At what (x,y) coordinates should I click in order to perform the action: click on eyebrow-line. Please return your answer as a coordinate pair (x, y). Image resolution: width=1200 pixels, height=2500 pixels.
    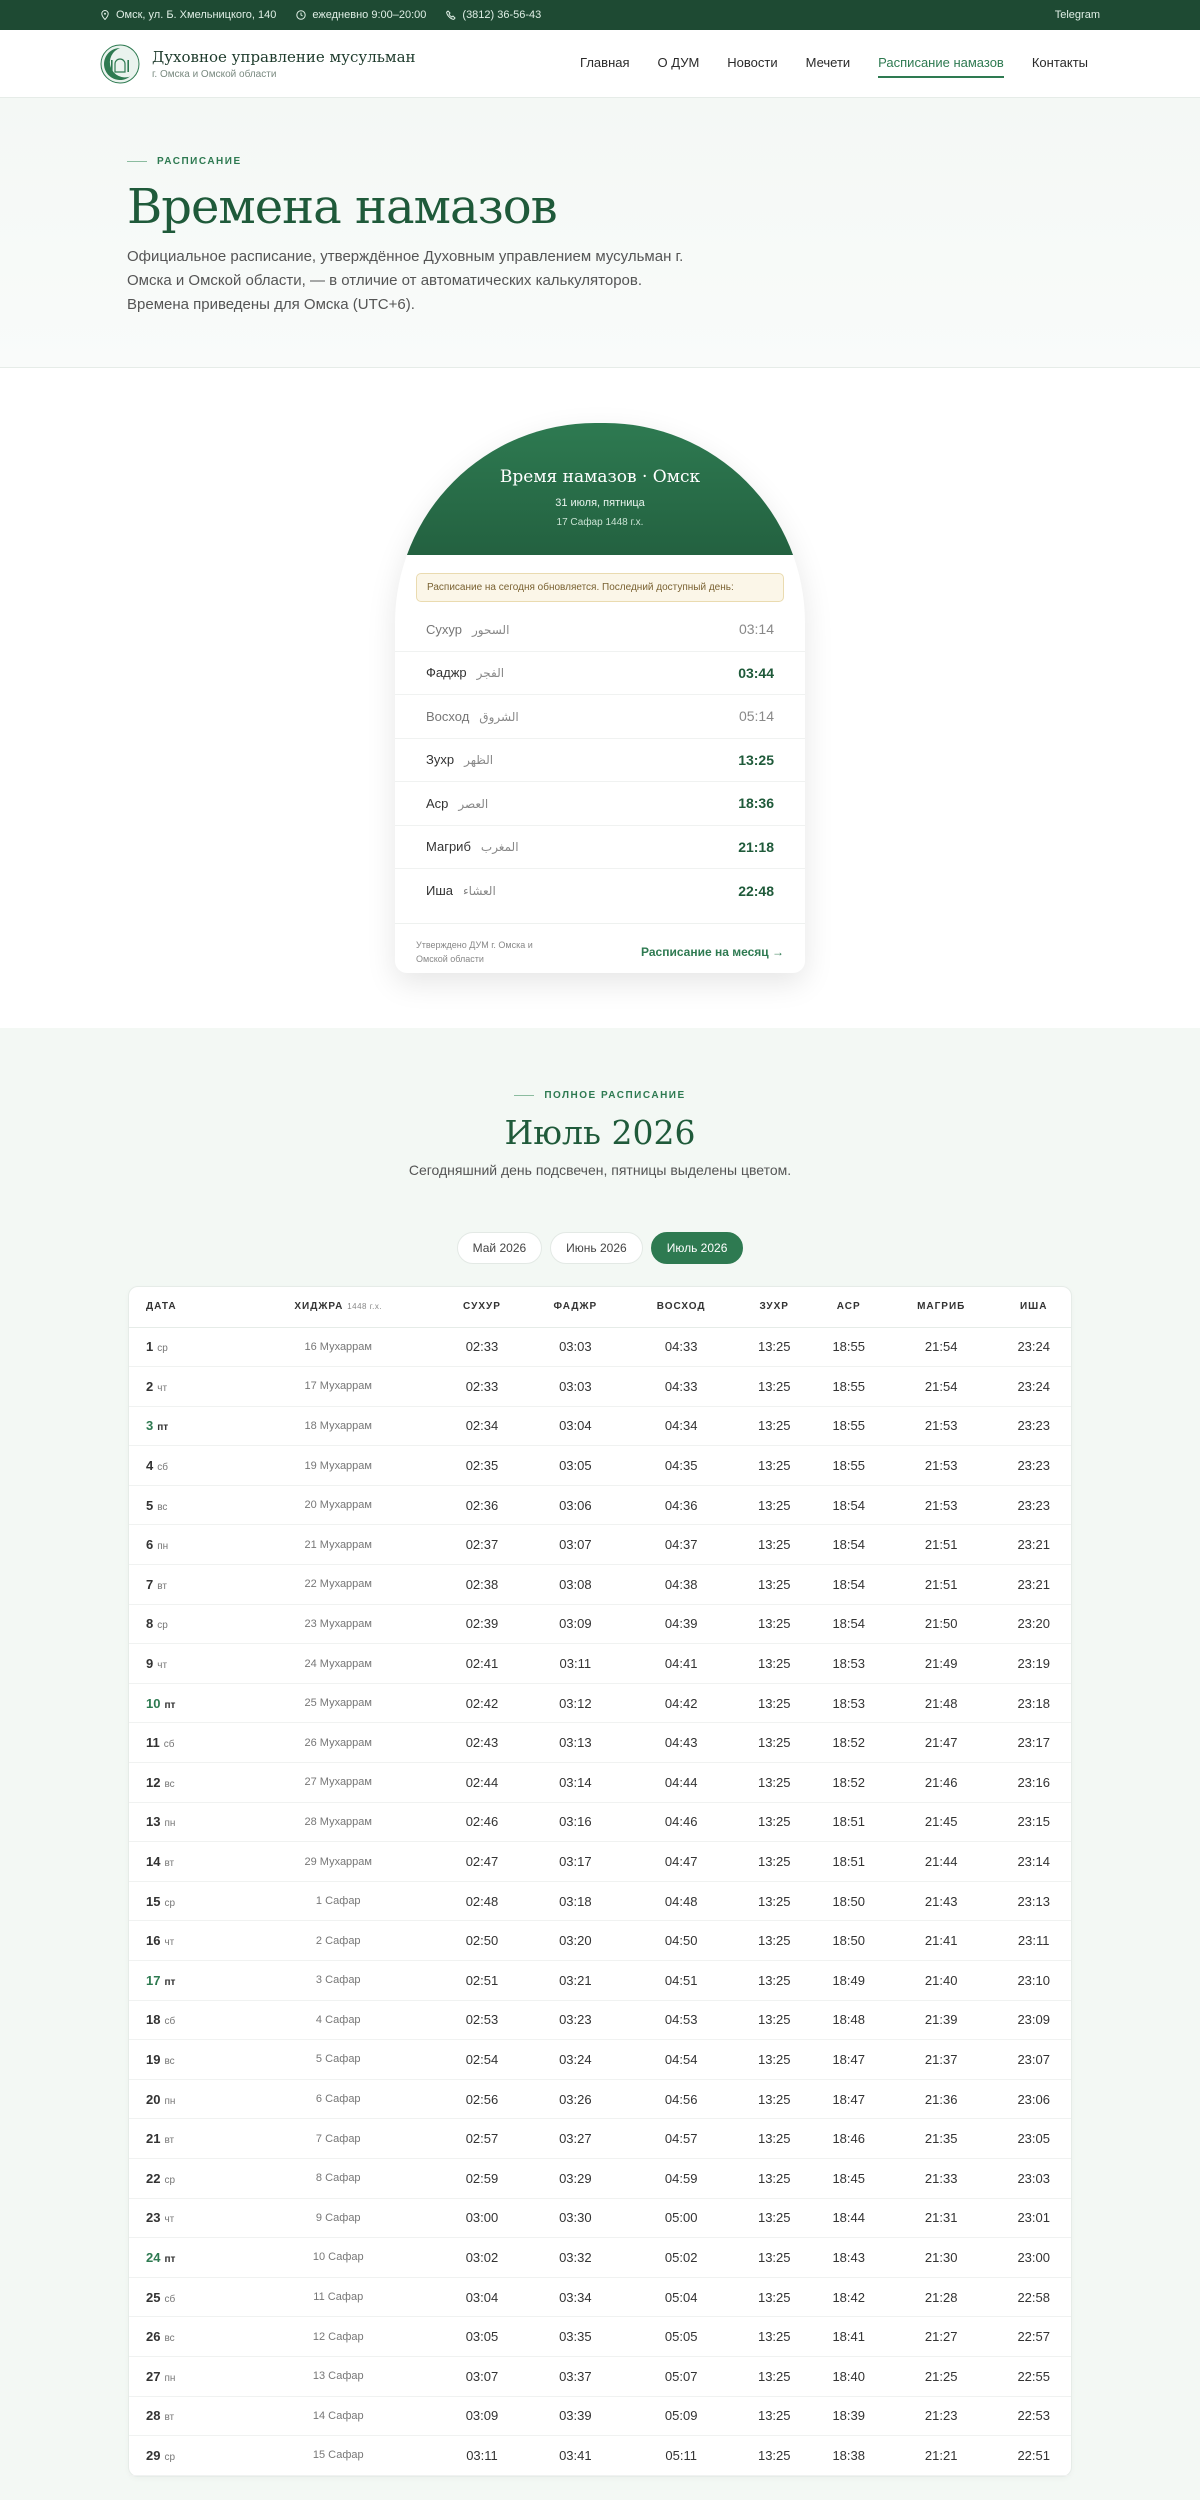
    Looking at the image, I should click on (137, 161).